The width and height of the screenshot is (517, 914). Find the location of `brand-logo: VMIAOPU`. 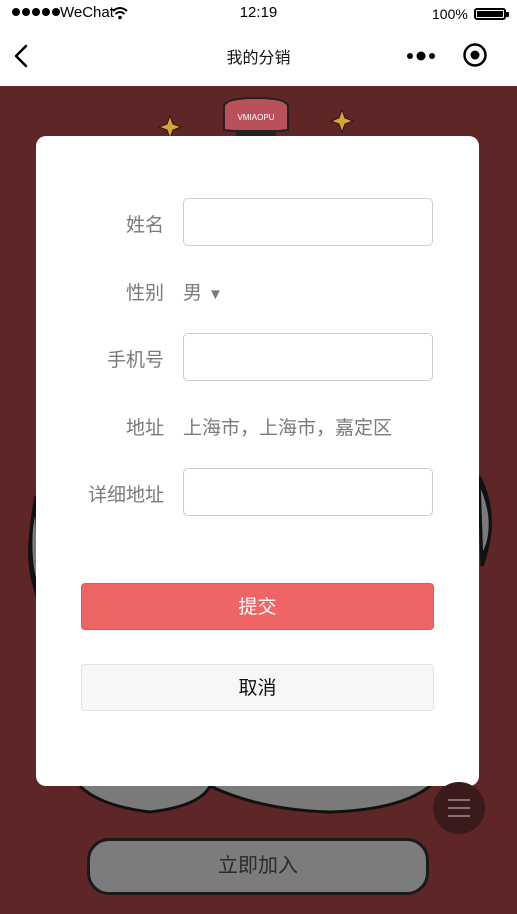

brand-logo: VMIAOPU is located at coordinates (256, 117).